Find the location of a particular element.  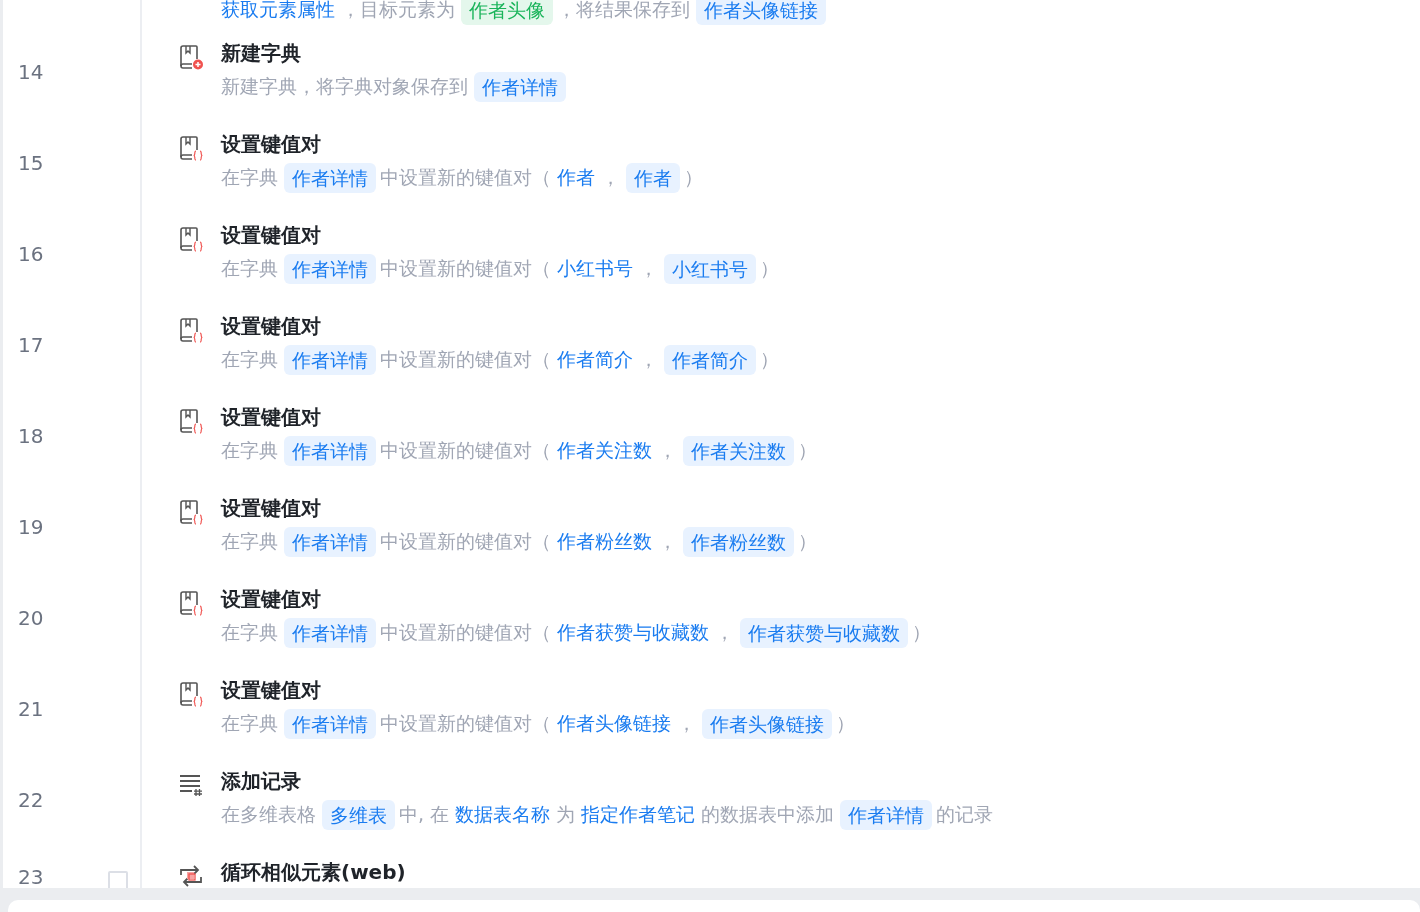

variable-tag: 作者简介 is located at coordinates (710, 360).